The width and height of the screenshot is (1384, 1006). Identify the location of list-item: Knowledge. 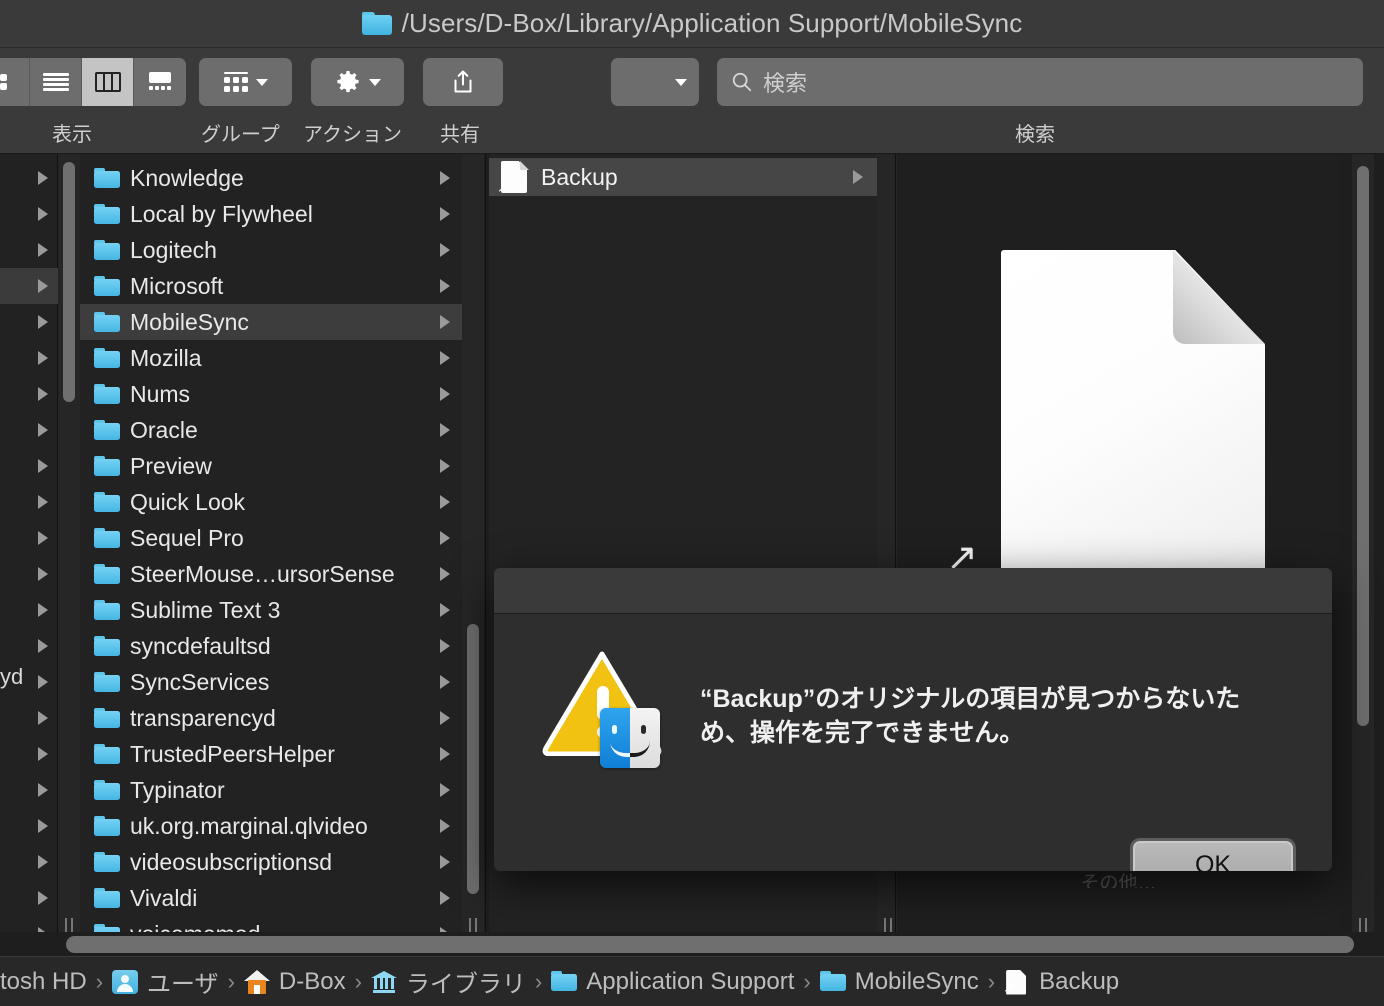
(271, 178).